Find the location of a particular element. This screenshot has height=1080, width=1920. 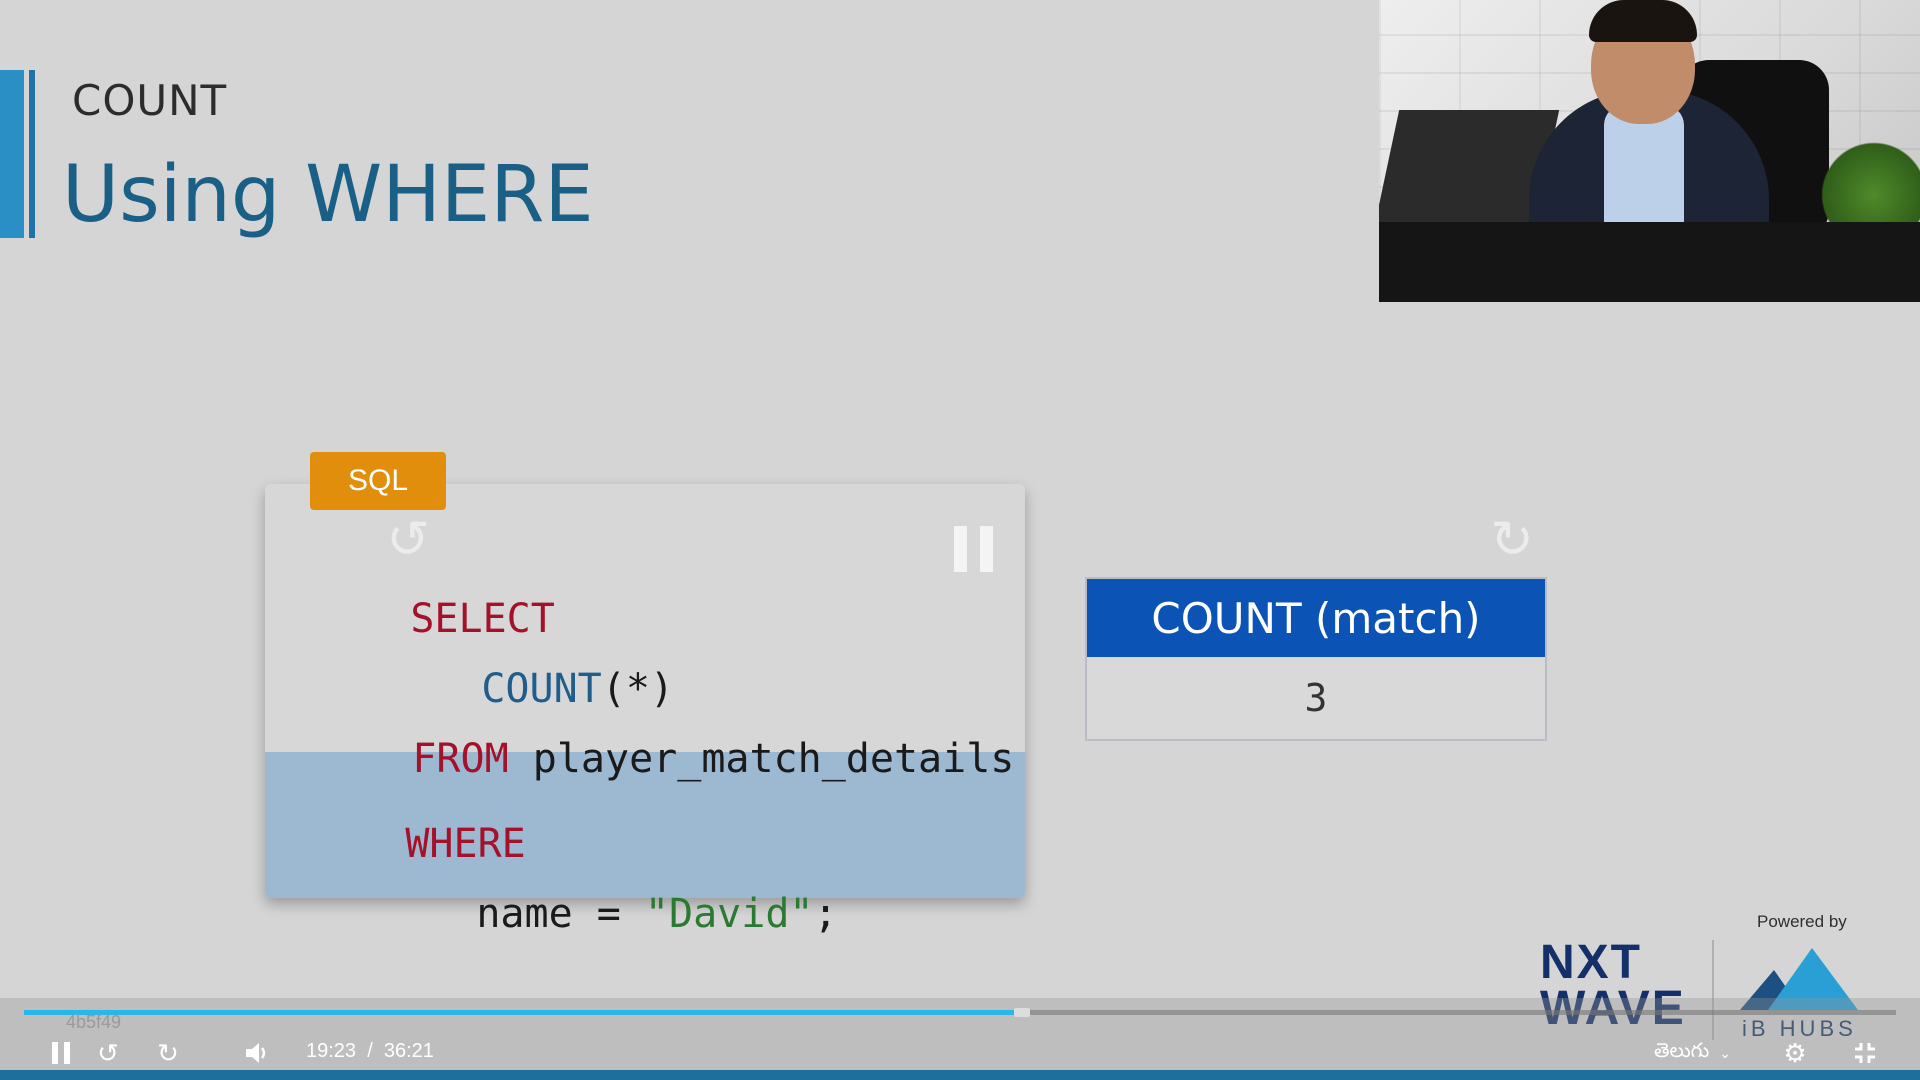

bottom-accent-strip is located at coordinates (960, 1075).